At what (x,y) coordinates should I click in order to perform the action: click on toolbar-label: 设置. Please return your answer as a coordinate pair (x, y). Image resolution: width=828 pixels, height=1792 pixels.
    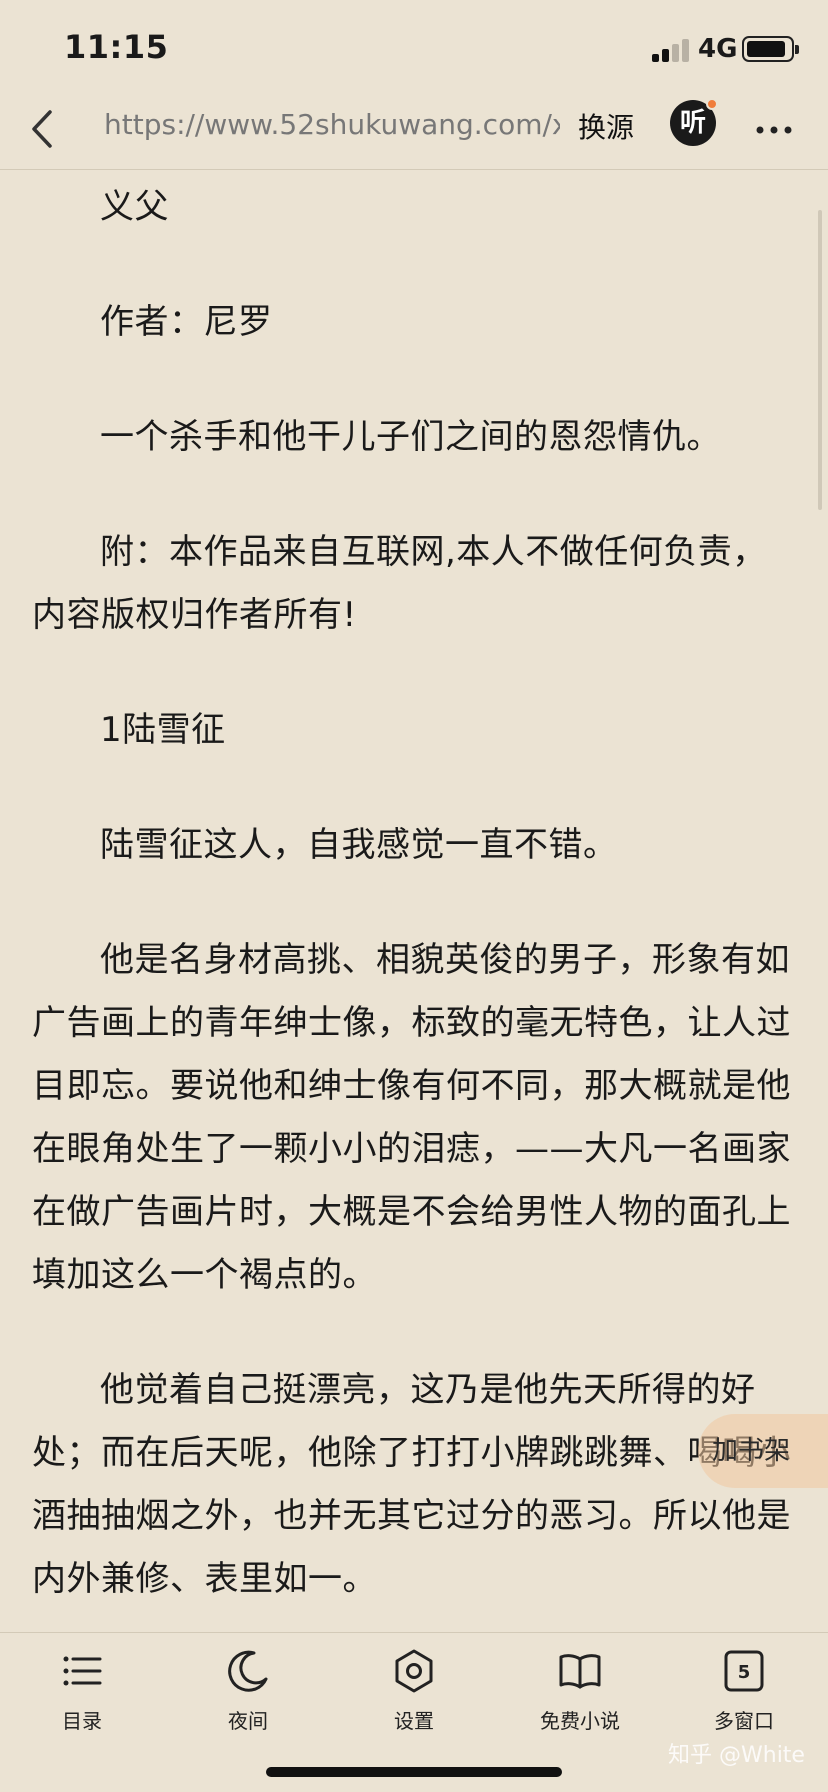
    Looking at the image, I should click on (414, 1721).